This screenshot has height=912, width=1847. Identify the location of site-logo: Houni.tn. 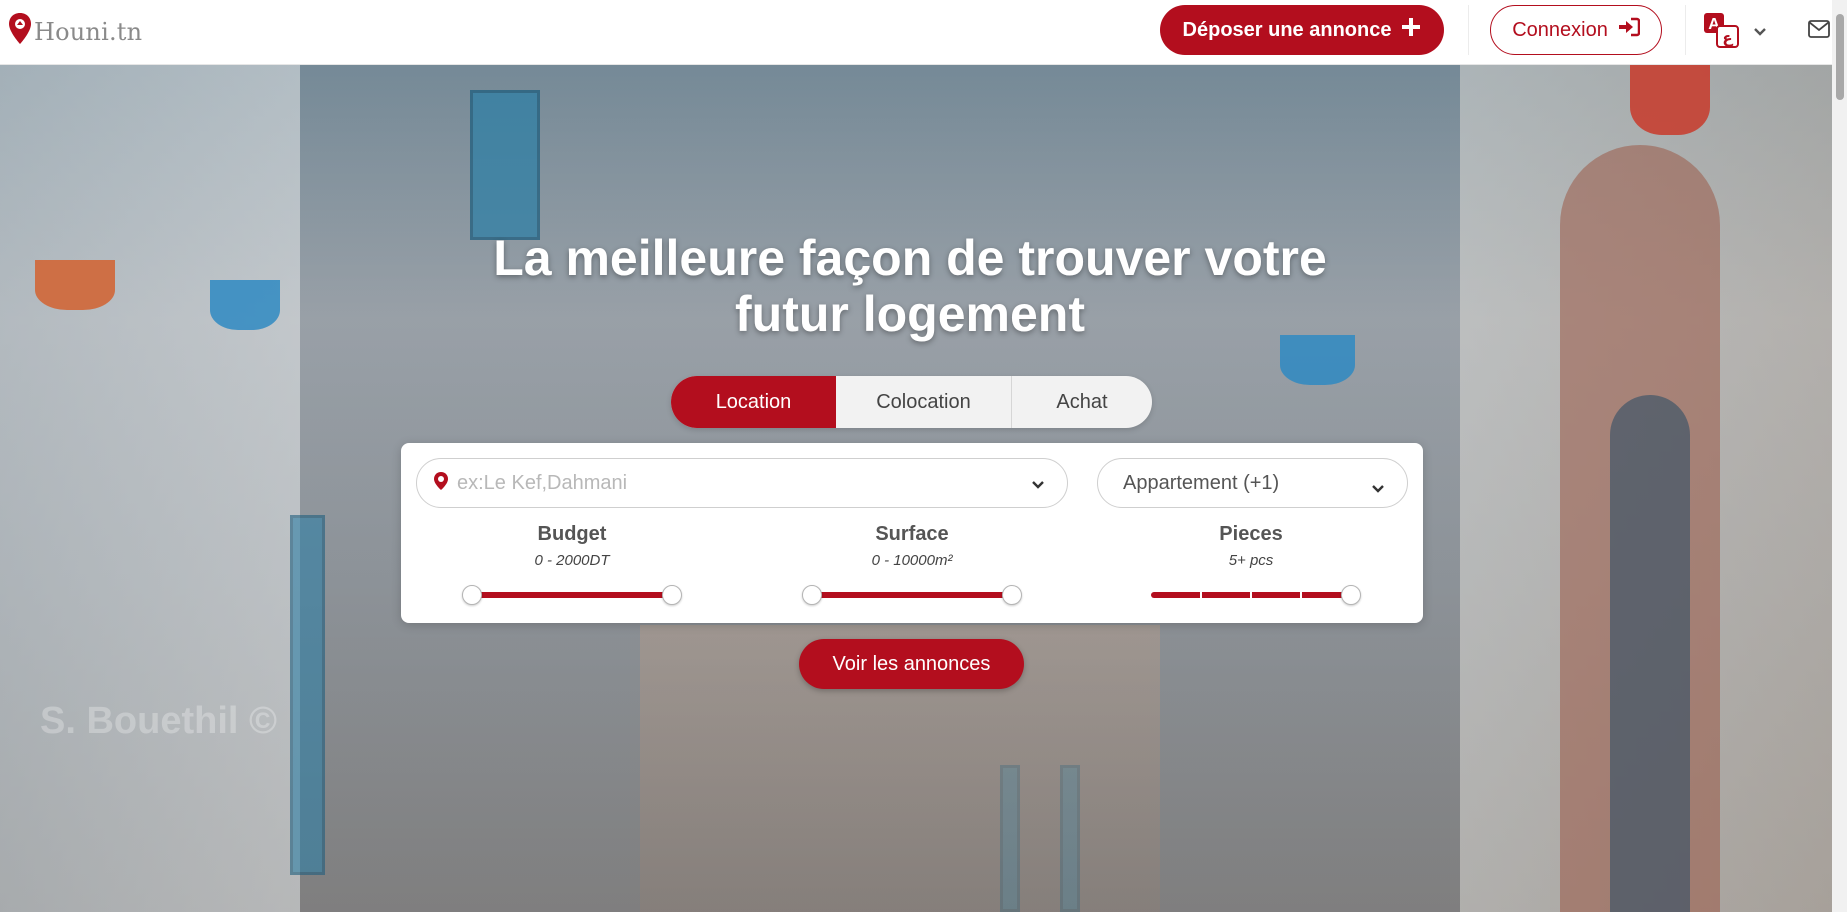
(75, 31).